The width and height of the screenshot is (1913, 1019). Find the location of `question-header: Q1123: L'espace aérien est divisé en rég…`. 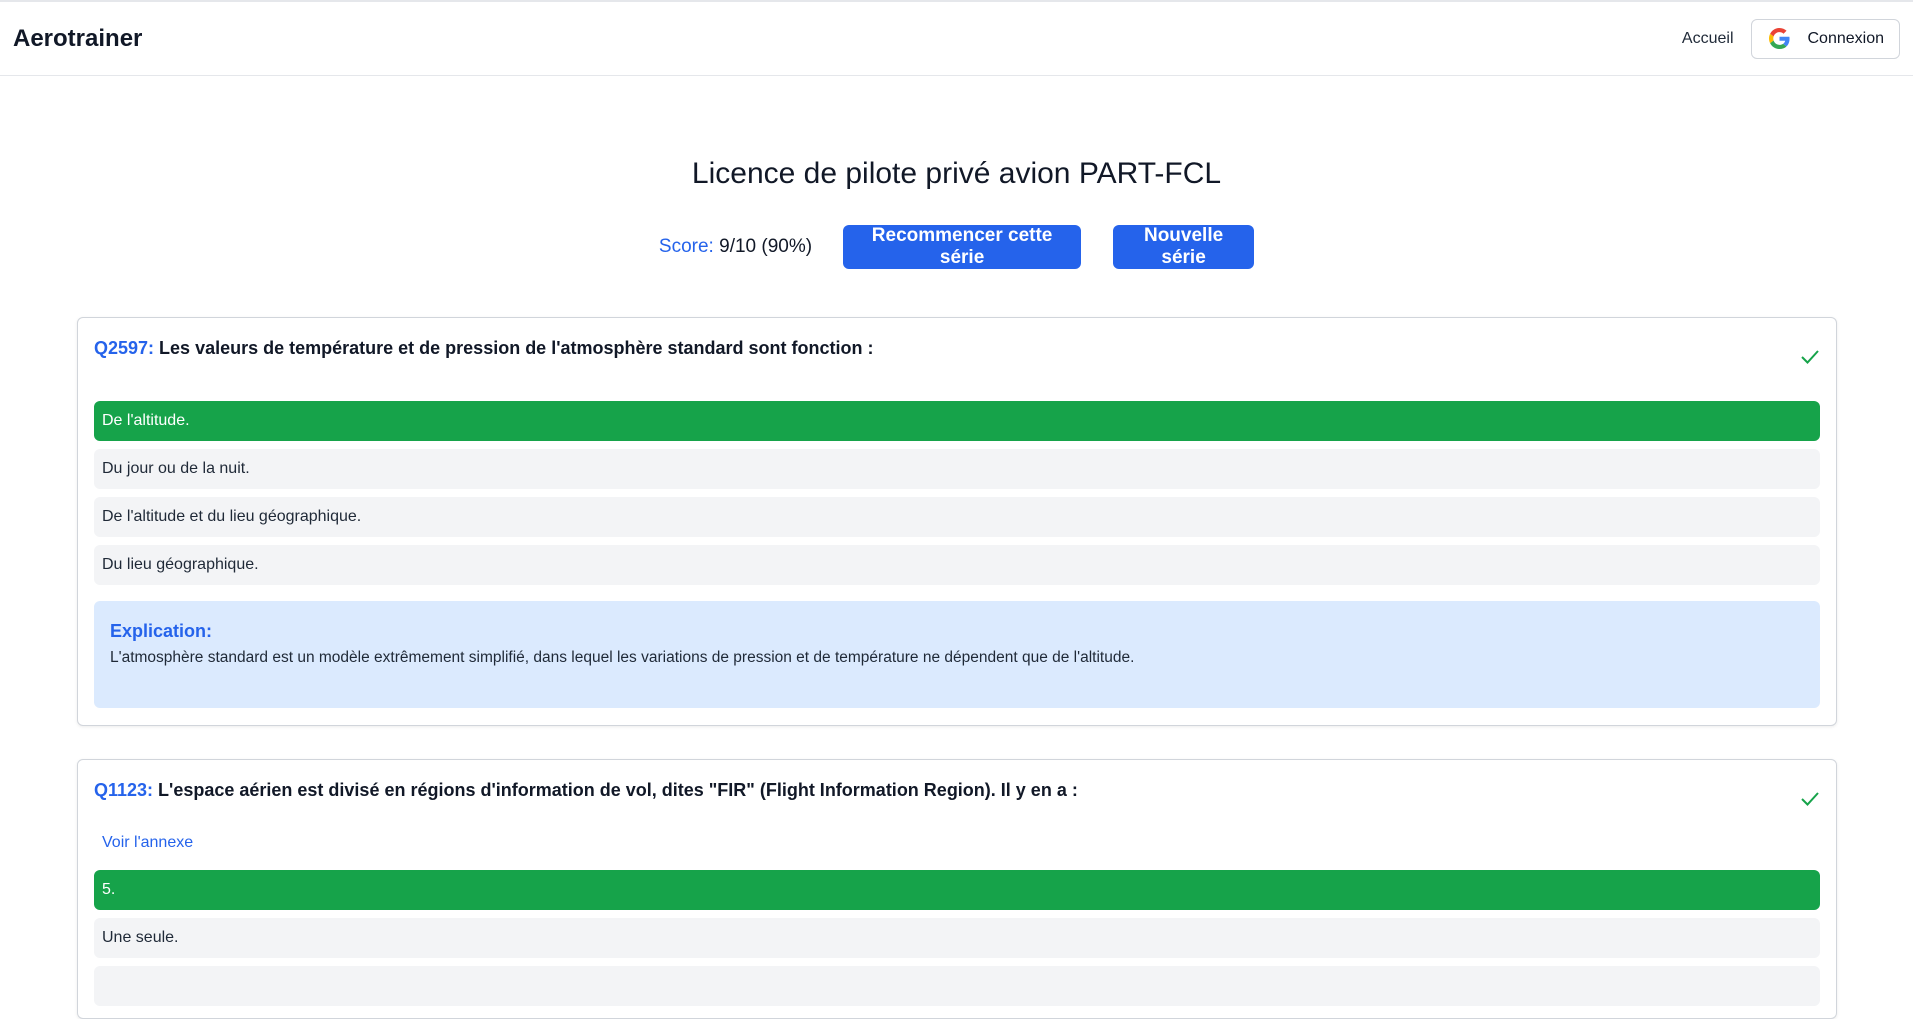

question-header: Q1123: L'espace aérien est divisé en rég… is located at coordinates (957, 790).